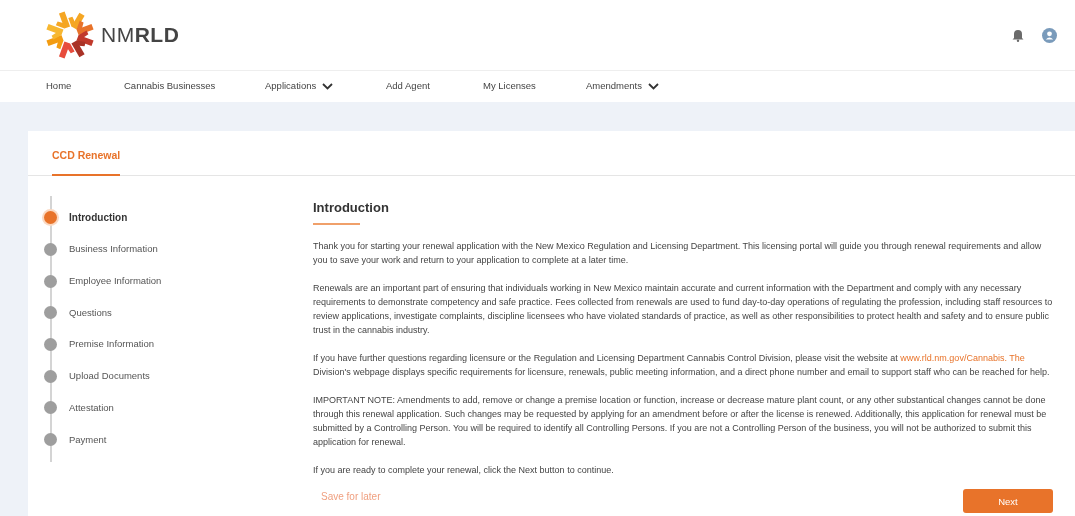 The height and width of the screenshot is (516, 1075). Describe the element at coordinates (70, 35) in the screenshot. I see `logo-icon` at that location.